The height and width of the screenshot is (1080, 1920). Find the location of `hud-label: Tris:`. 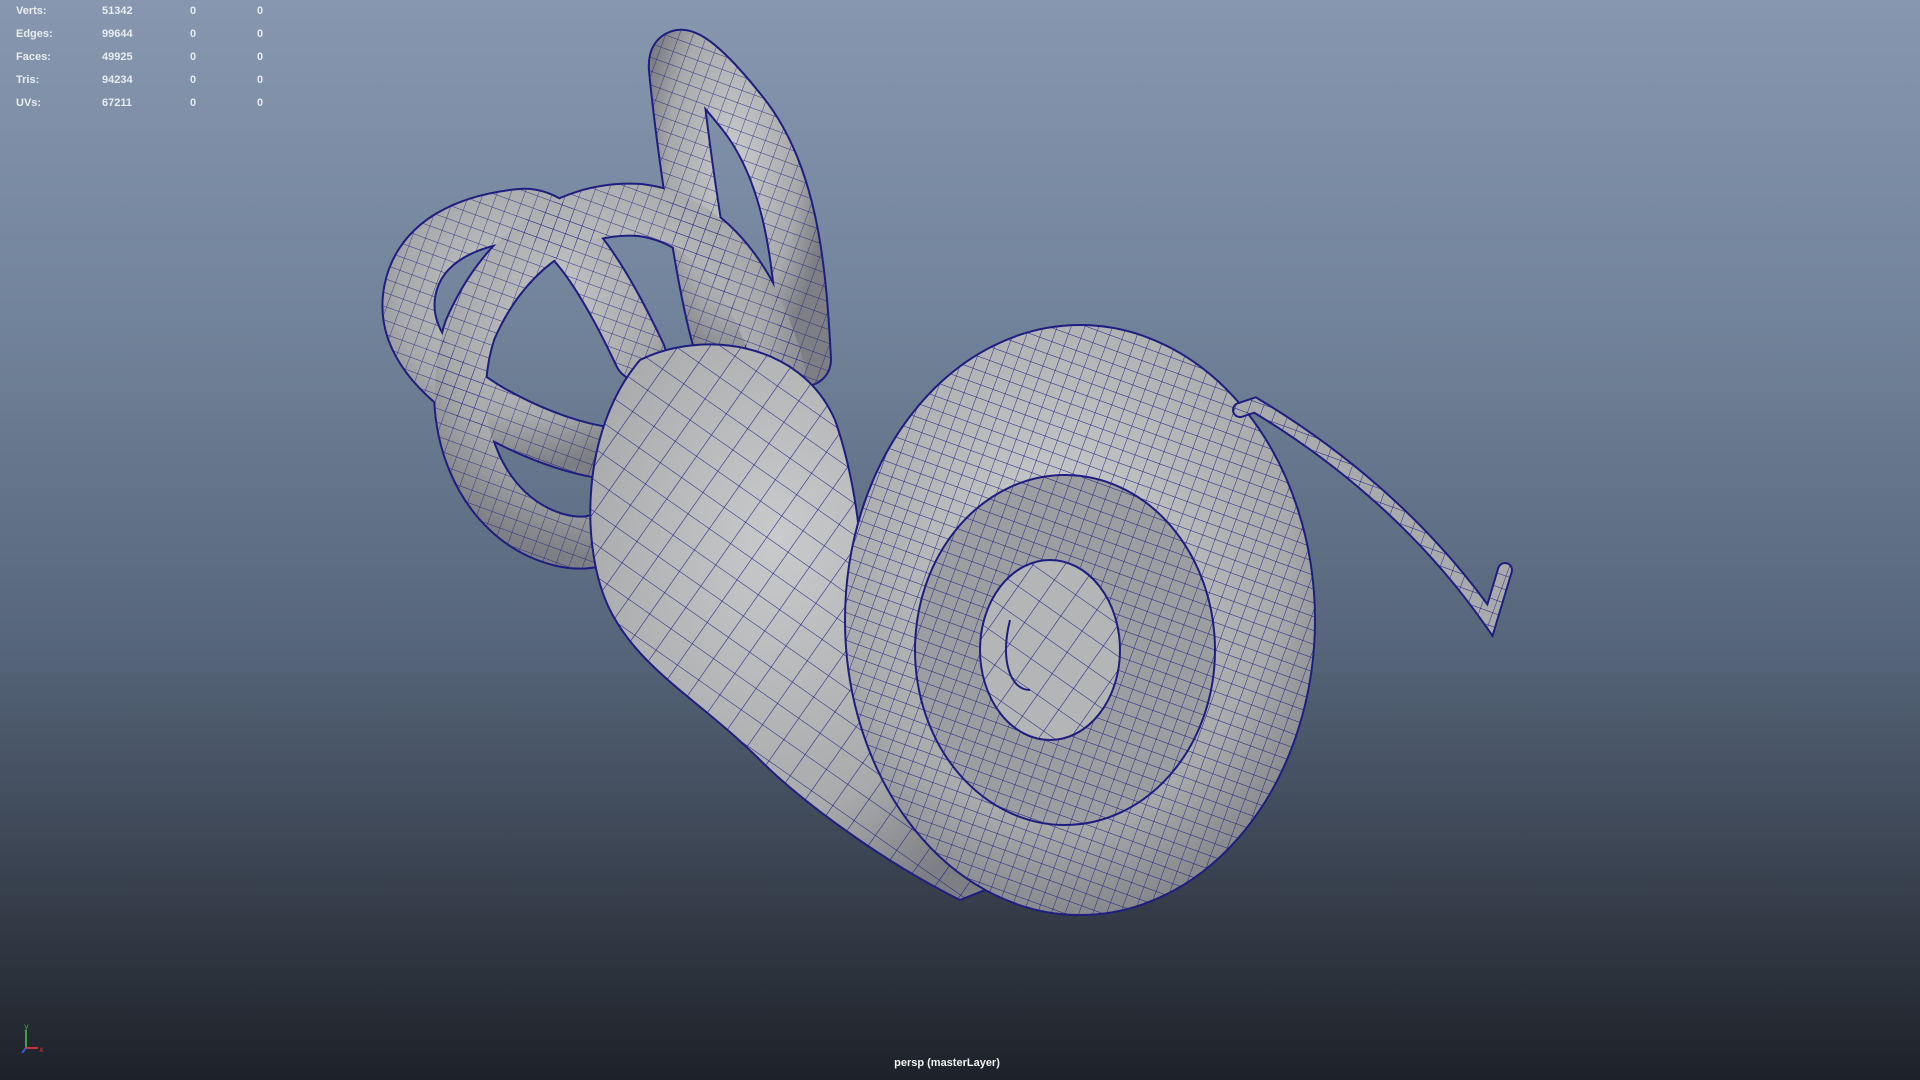

hud-label: Tris: is located at coordinates (28, 80).